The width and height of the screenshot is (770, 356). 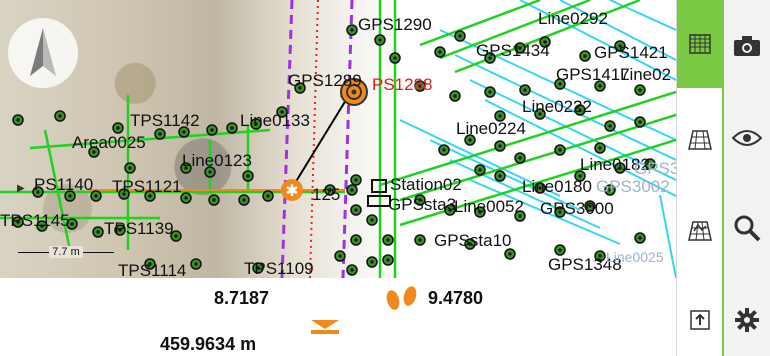 What do you see at coordinates (402, 301) in the screenshot?
I see `footsteps-icon` at bounding box center [402, 301].